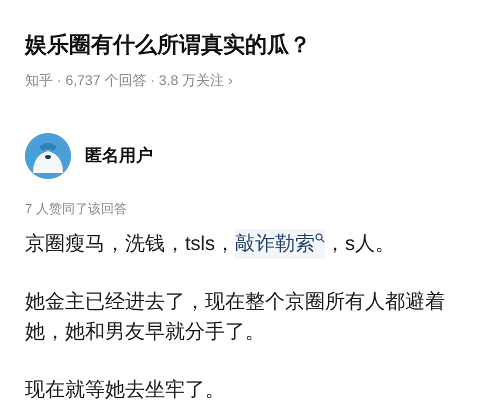 This screenshot has height=418, width=499. Describe the element at coordinates (235, 317) in the screenshot. I see `answer-paragraph: 她金主已经进去了，现在整个京圈所有人都避着她，她和男友早就分手了。` at that location.